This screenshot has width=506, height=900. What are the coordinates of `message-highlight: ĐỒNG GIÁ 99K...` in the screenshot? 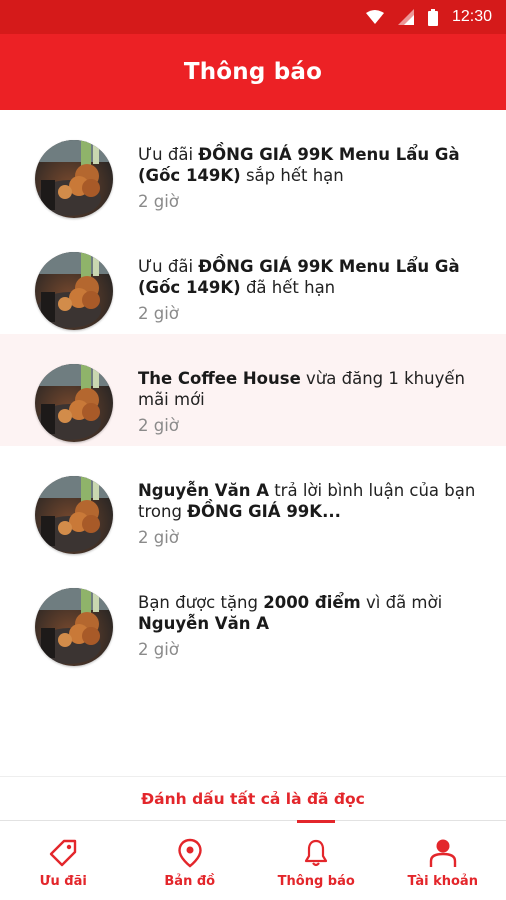 It's located at (264, 511).